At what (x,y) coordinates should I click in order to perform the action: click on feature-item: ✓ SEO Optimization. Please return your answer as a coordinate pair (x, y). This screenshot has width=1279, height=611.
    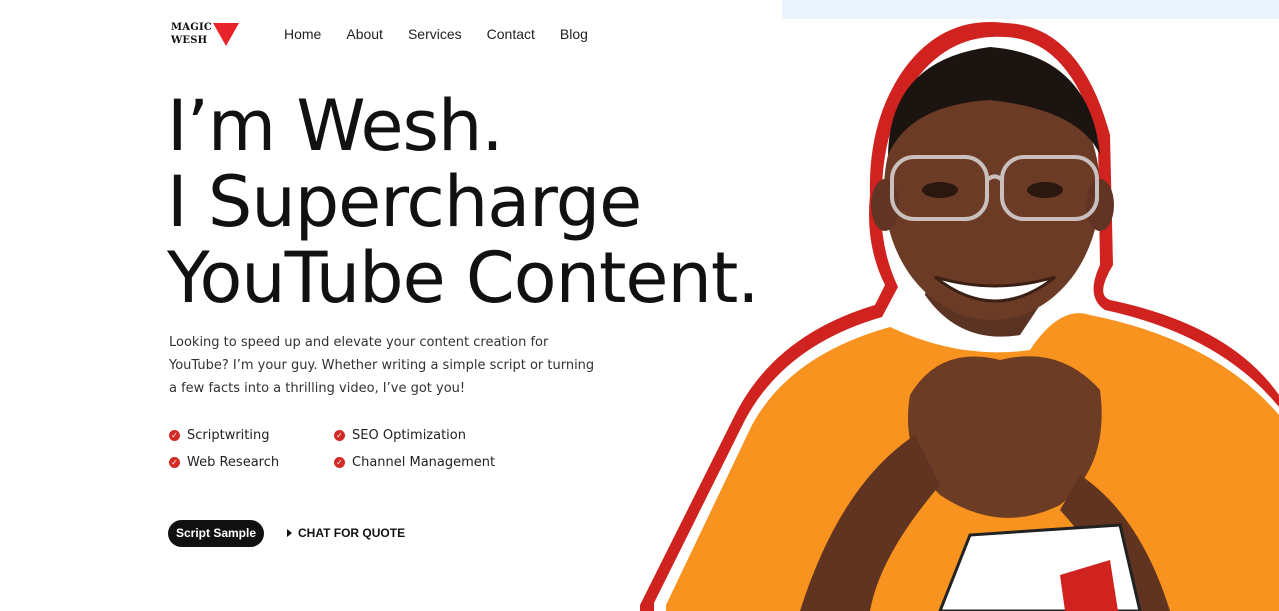
    Looking at the image, I should click on (431, 435).